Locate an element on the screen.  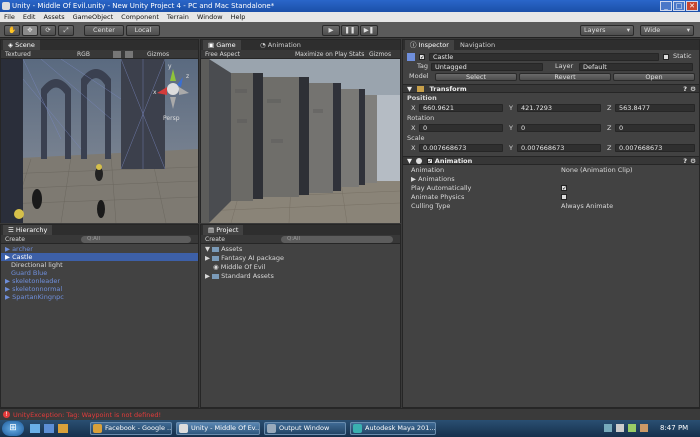
step-button: ▶❚ is located at coordinates (369, 30).